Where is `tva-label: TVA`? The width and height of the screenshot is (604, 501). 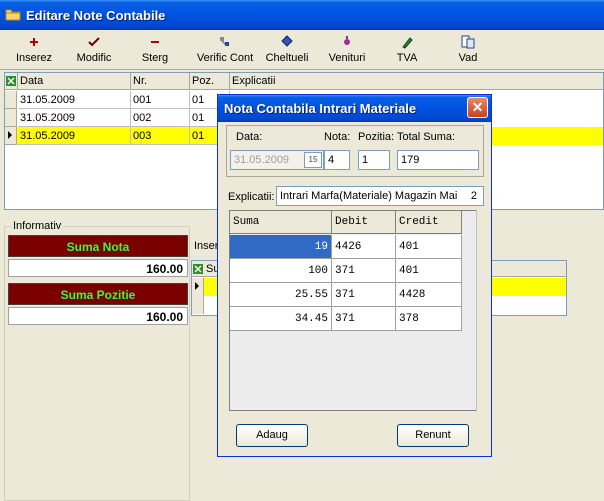 tva-label: TVA is located at coordinates (407, 58).